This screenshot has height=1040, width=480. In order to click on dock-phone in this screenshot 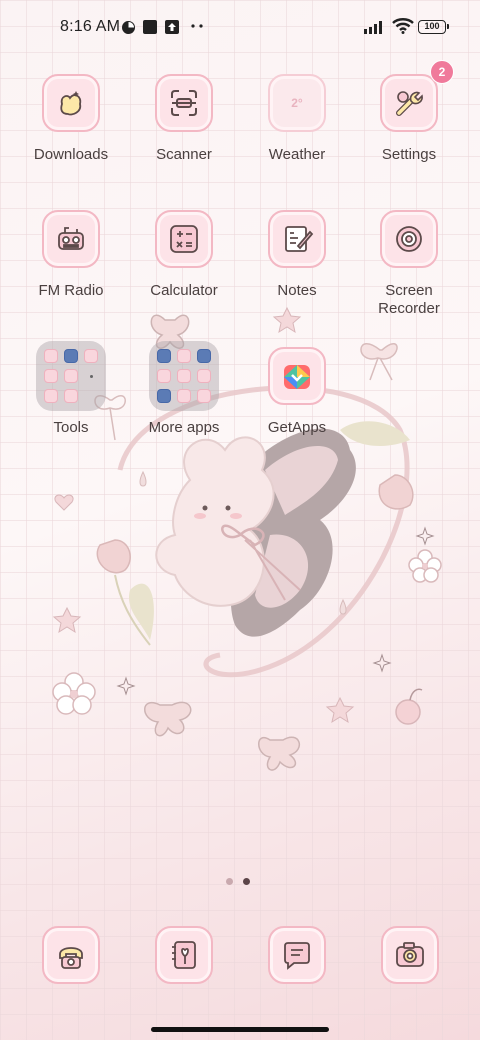, I will do `click(71, 955)`.